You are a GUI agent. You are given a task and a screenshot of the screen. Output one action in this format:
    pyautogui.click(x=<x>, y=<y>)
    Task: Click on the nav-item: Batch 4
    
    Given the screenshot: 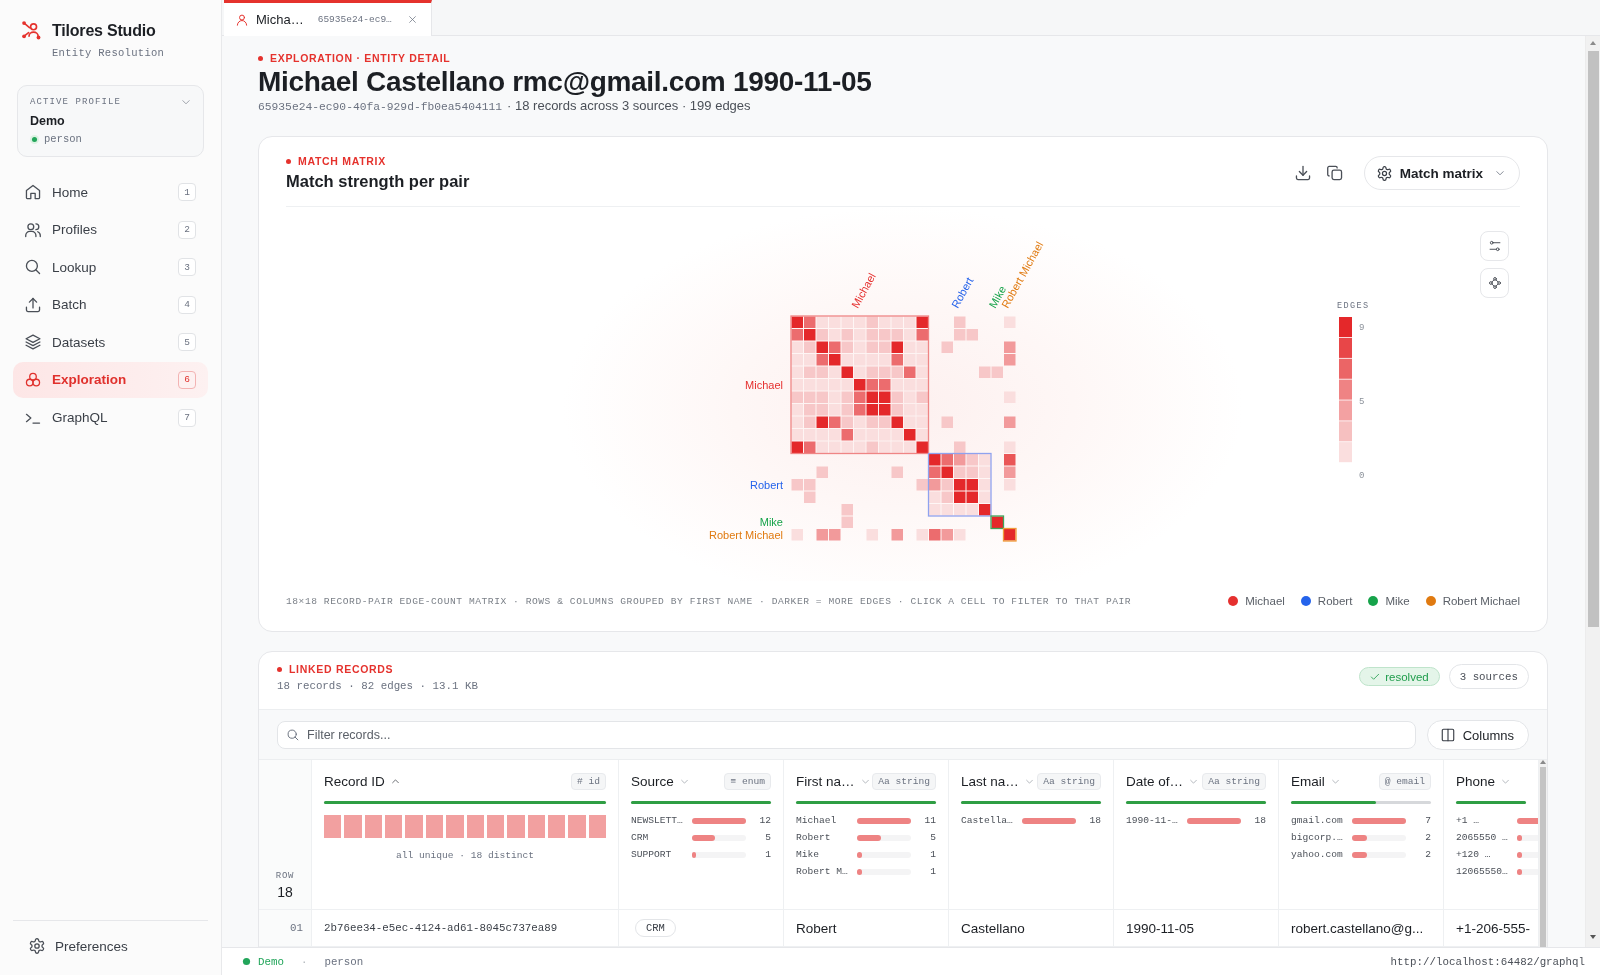 What is the action you would take?
    pyautogui.click(x=110, y=304)
    